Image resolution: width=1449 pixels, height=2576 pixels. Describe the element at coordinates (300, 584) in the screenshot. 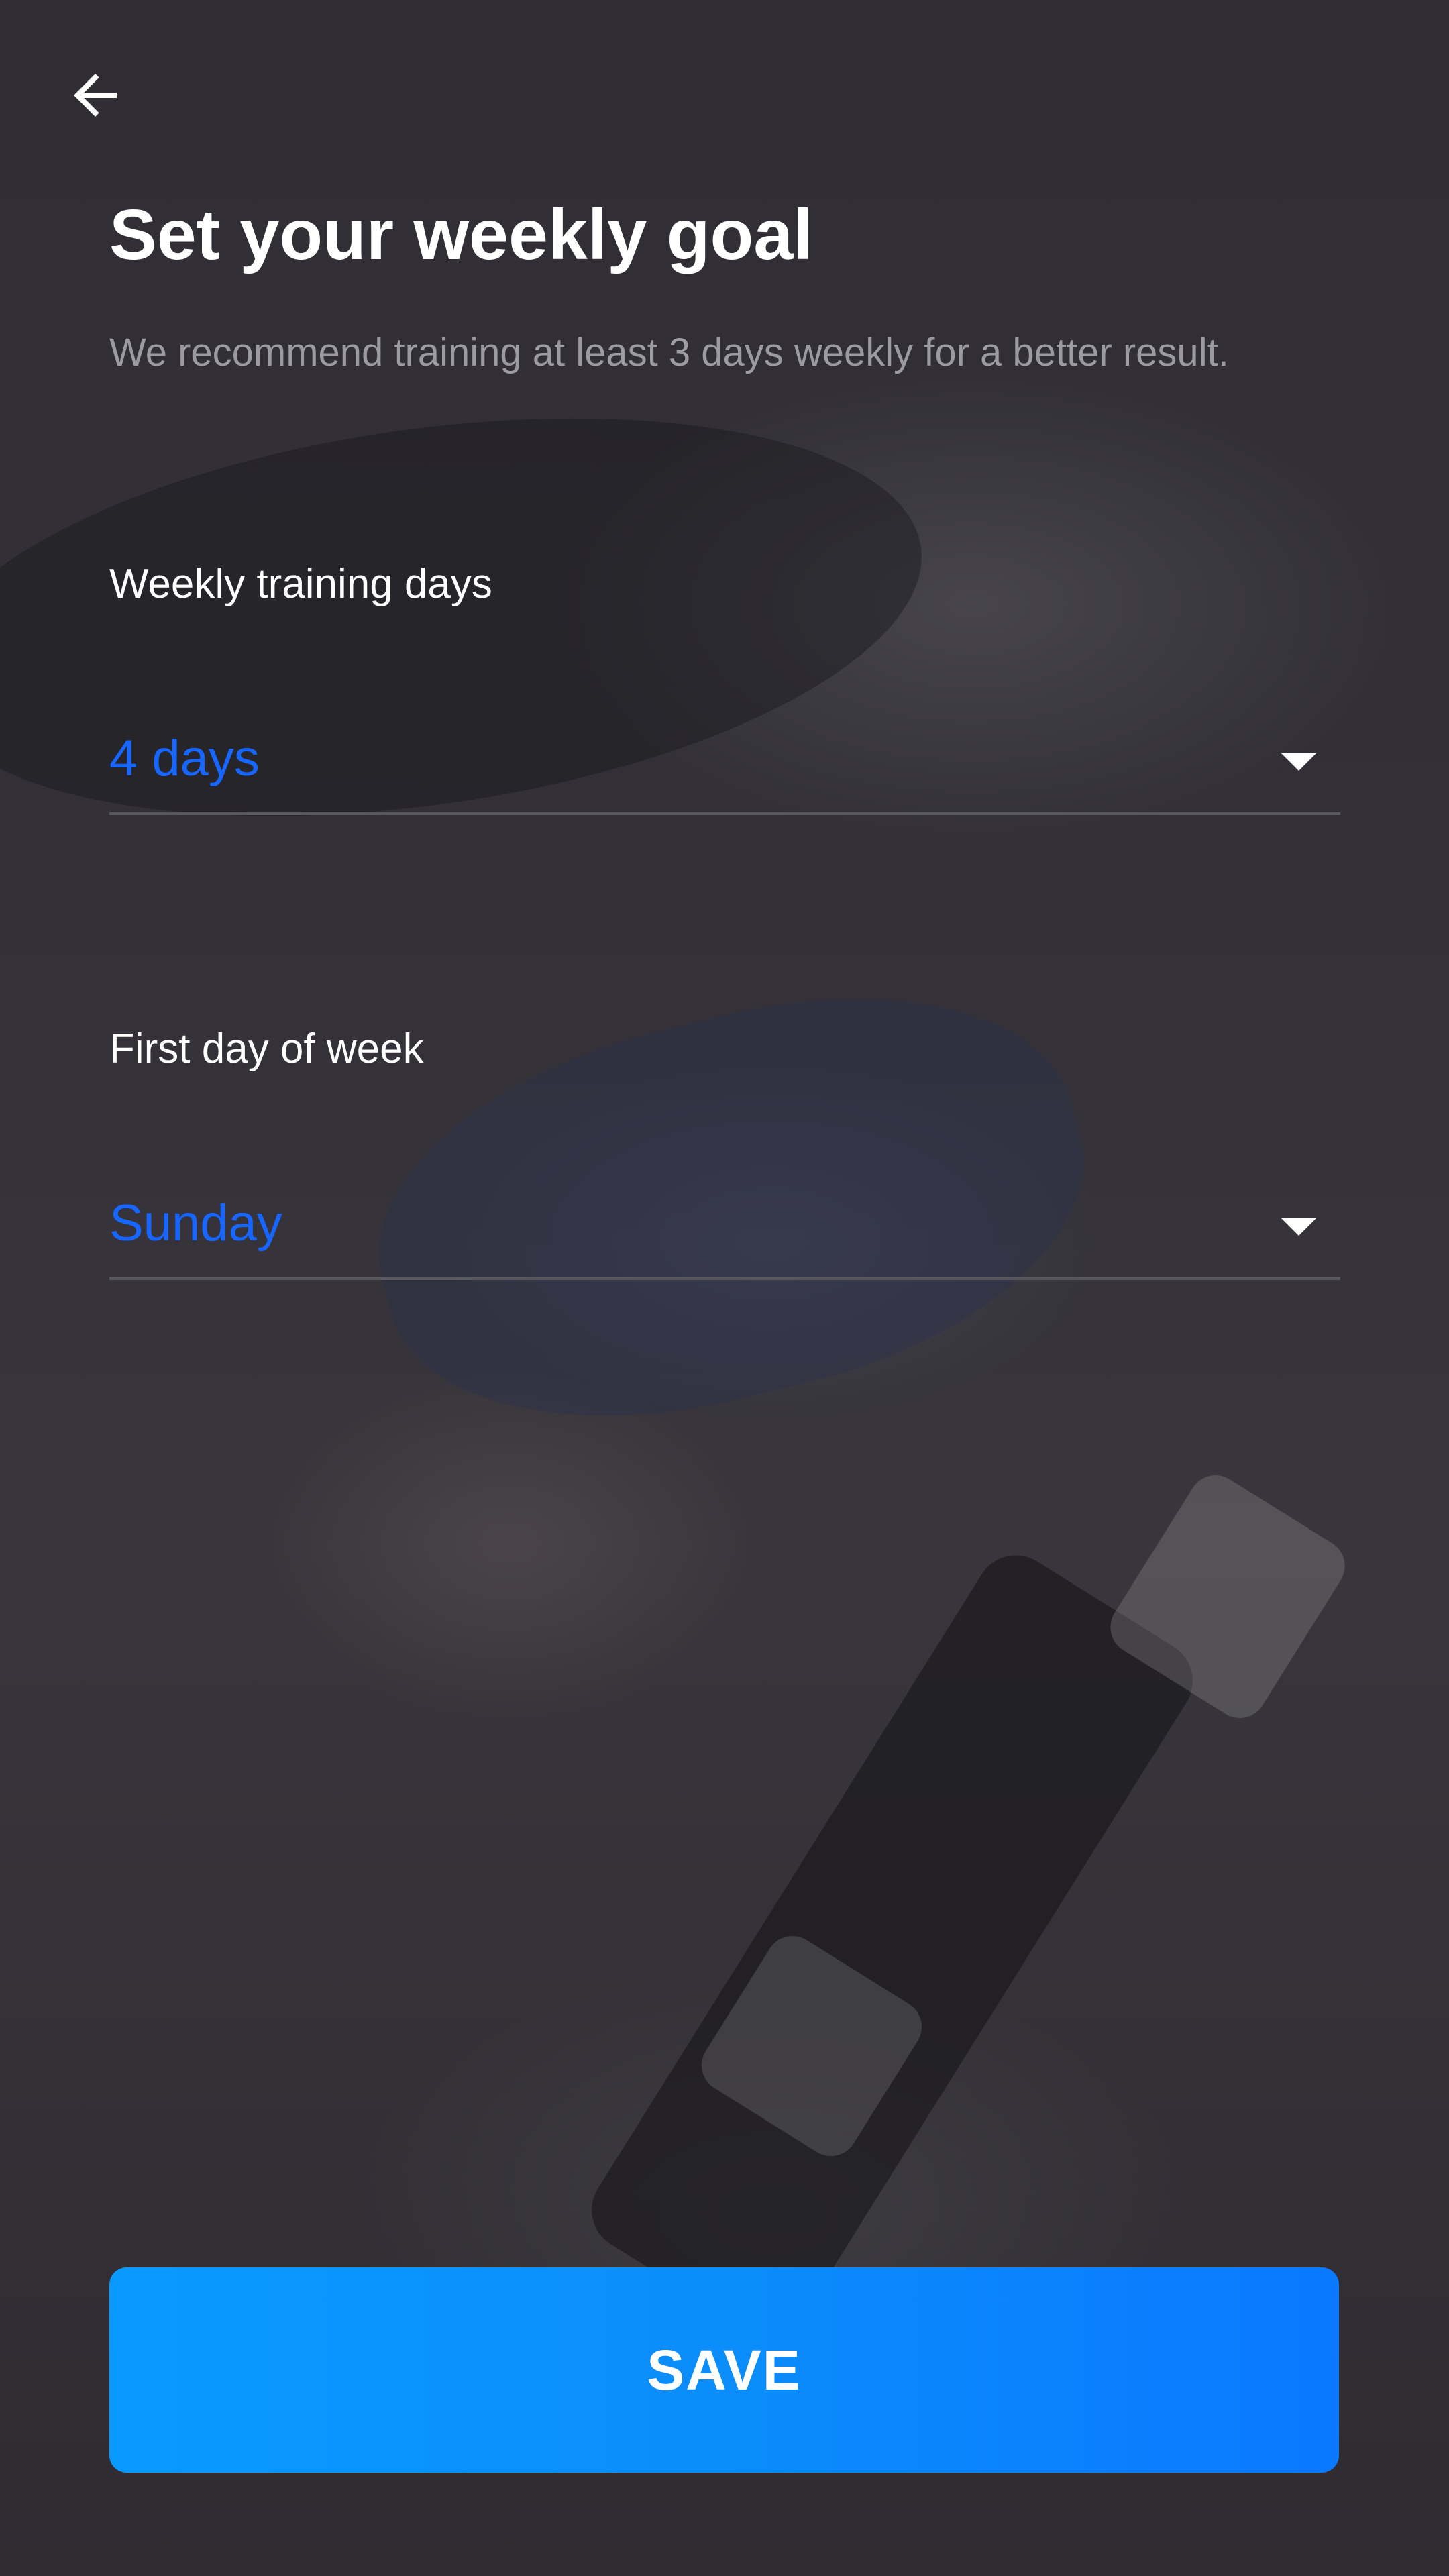

I see `weekly-training-days-label: Weekly training days` at that location.